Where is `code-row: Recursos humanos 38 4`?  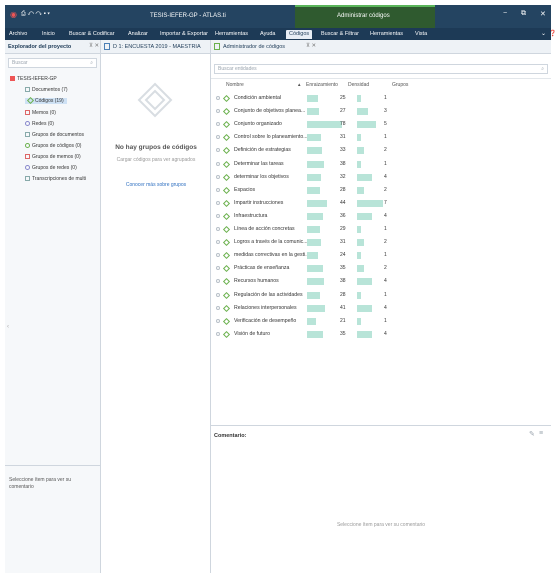 code-row: Recursos humanos 38 4 is located at coordinates (381, 282).